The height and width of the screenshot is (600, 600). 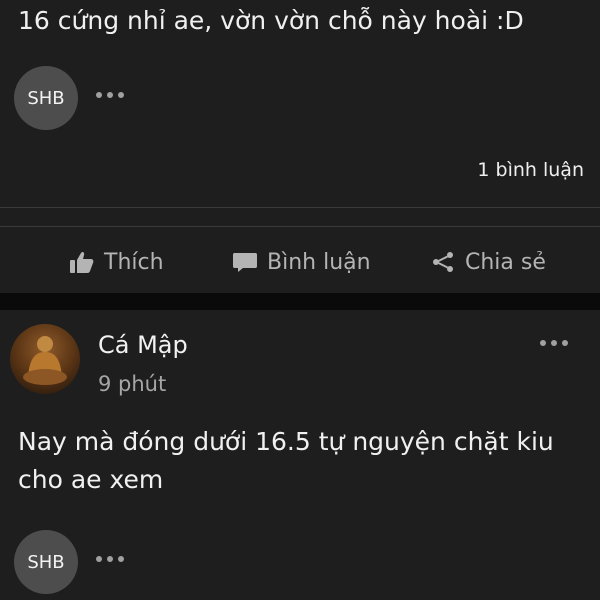 What do you see at coordinates (505, 262) in the screenshot?
I see `share-label: Chia sẻ` at bounding box center [505, 262].